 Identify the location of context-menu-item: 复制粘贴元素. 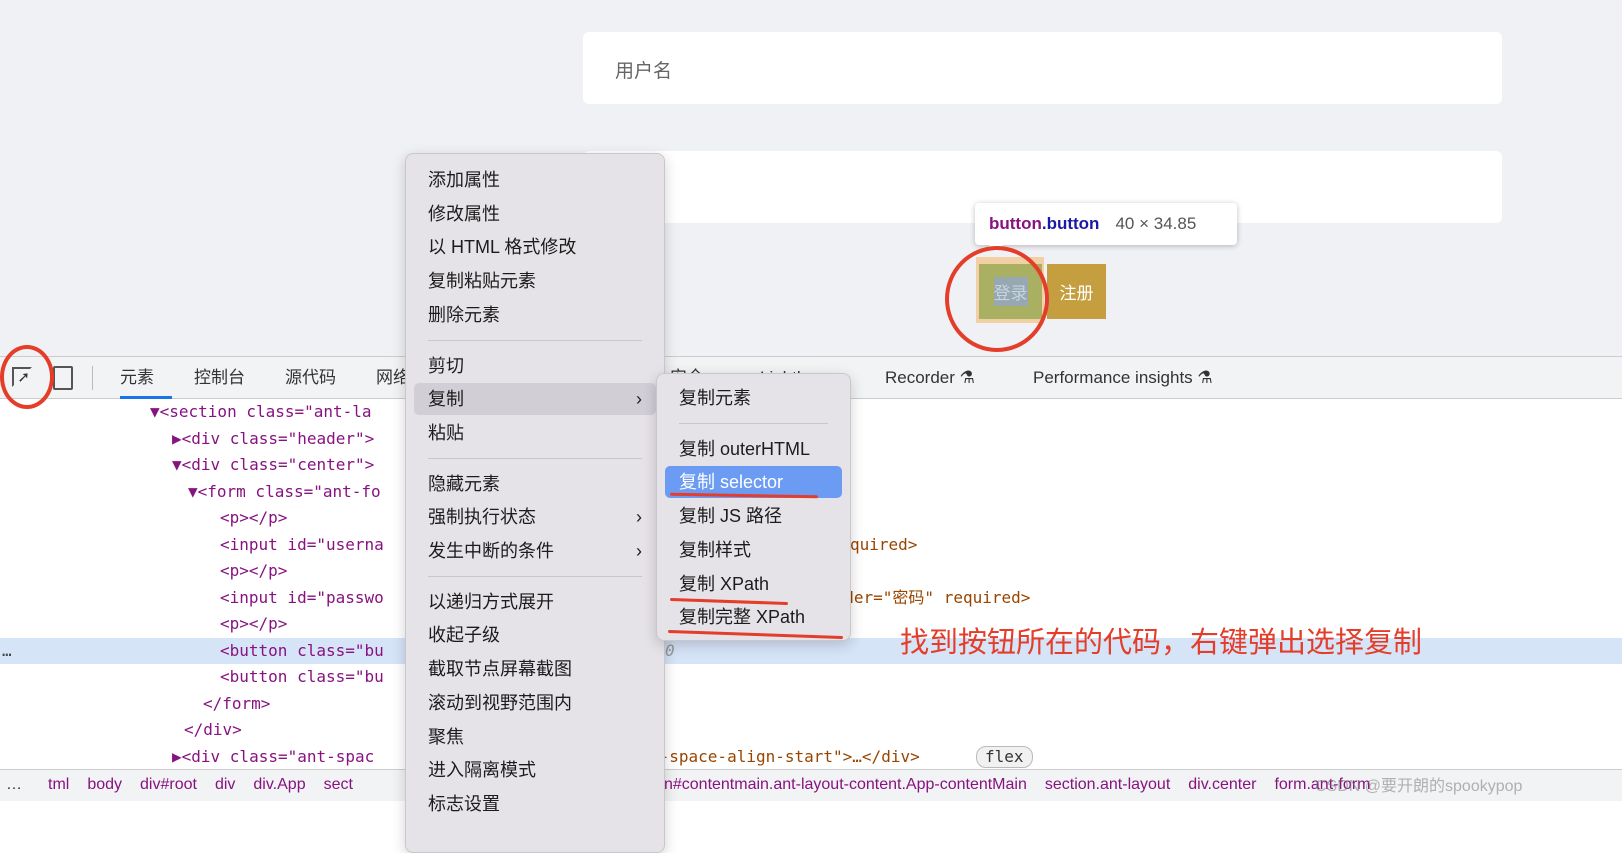
(535, 281).